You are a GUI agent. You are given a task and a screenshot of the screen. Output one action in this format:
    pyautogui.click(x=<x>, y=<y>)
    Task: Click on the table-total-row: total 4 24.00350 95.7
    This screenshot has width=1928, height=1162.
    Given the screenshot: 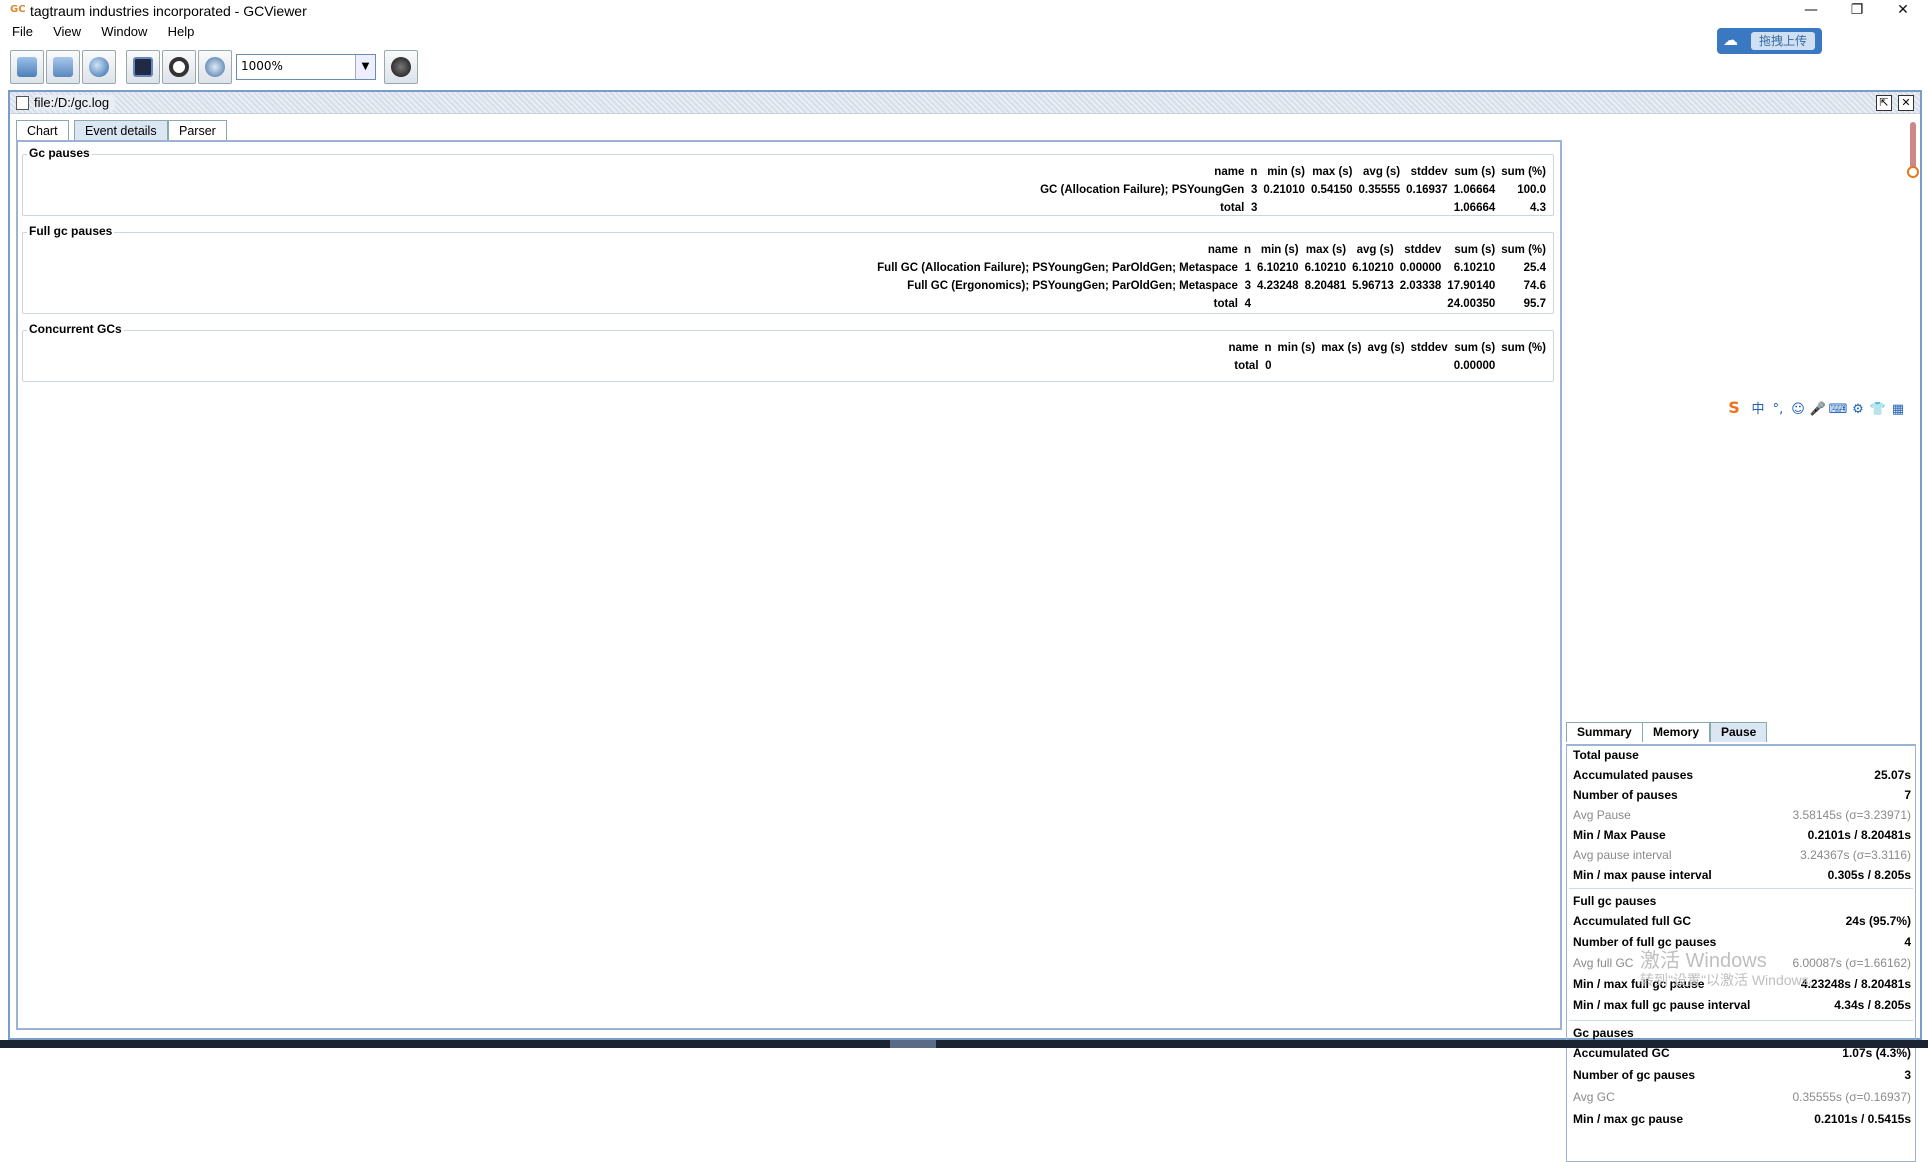 What is the action you would take?
    pyautogui.click(x=1211, y=304)
    